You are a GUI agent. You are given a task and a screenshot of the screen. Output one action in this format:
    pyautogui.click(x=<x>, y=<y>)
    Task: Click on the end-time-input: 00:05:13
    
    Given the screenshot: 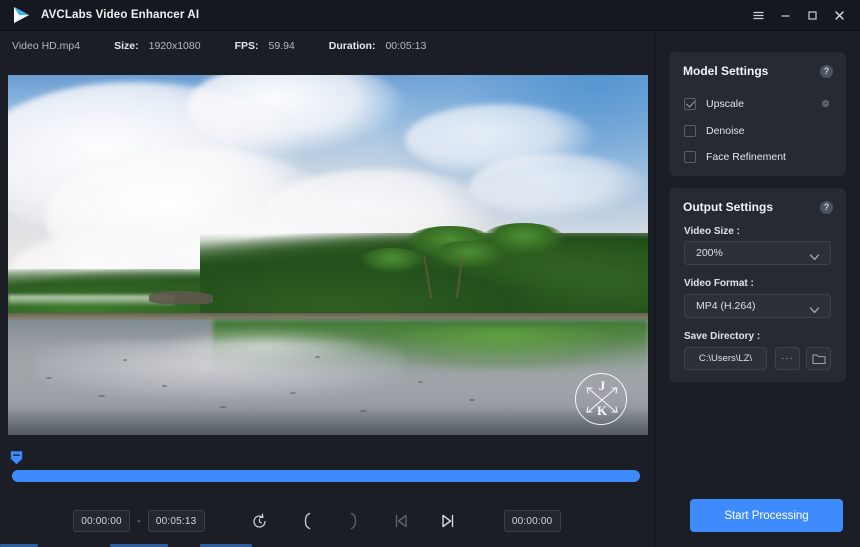 What is the action you would take?
    pyautogui.click(x=176, y=521)
    